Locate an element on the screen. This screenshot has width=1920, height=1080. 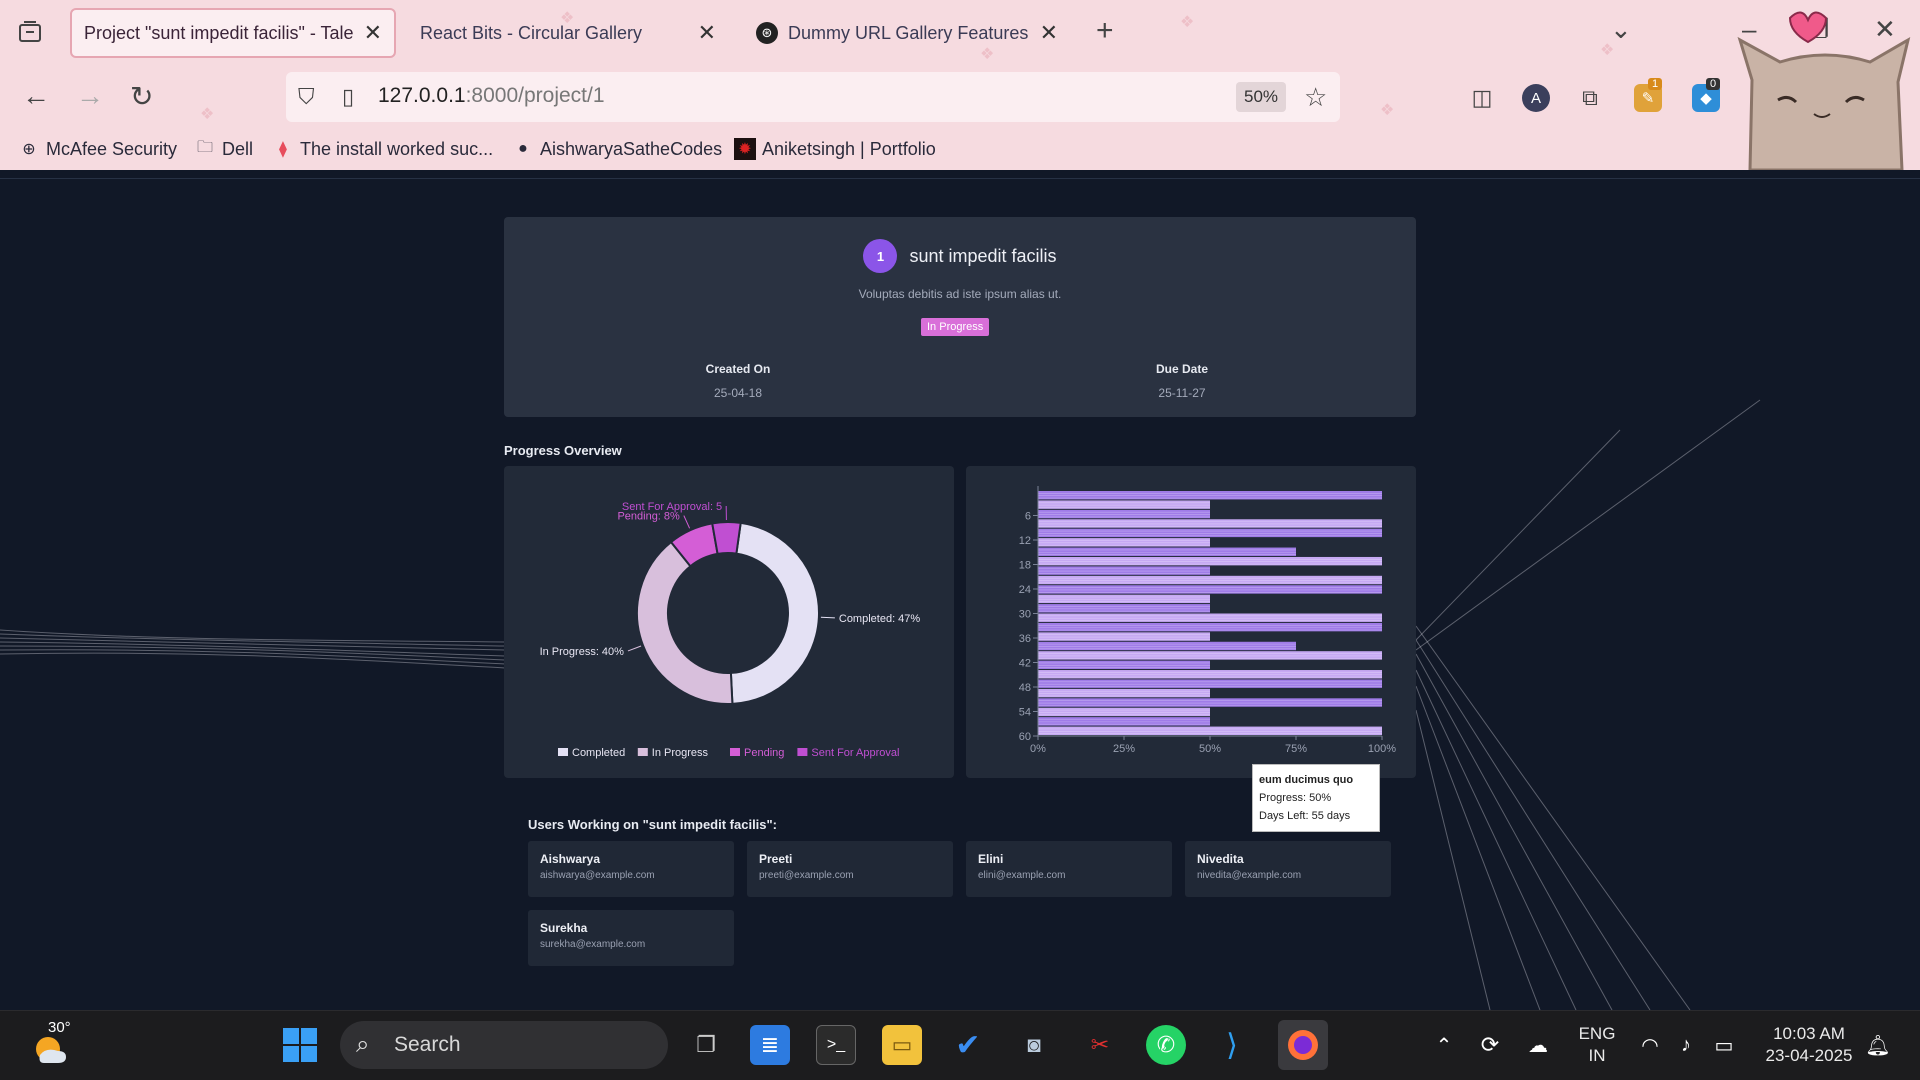
language-indicator: ENG IN is located at coordinates (1597, 1045).